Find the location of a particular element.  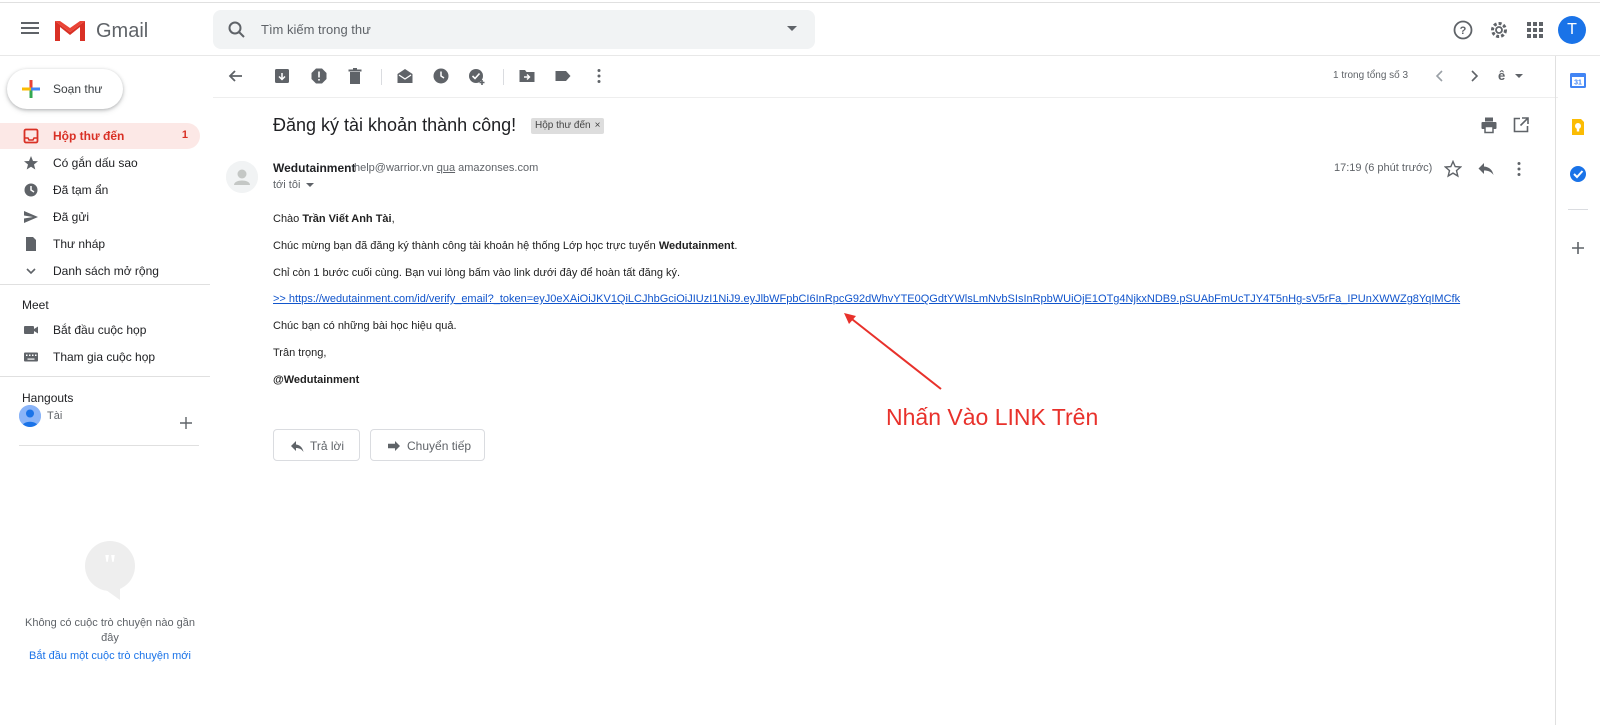

clock-icon is located at coordinates (31, 190).